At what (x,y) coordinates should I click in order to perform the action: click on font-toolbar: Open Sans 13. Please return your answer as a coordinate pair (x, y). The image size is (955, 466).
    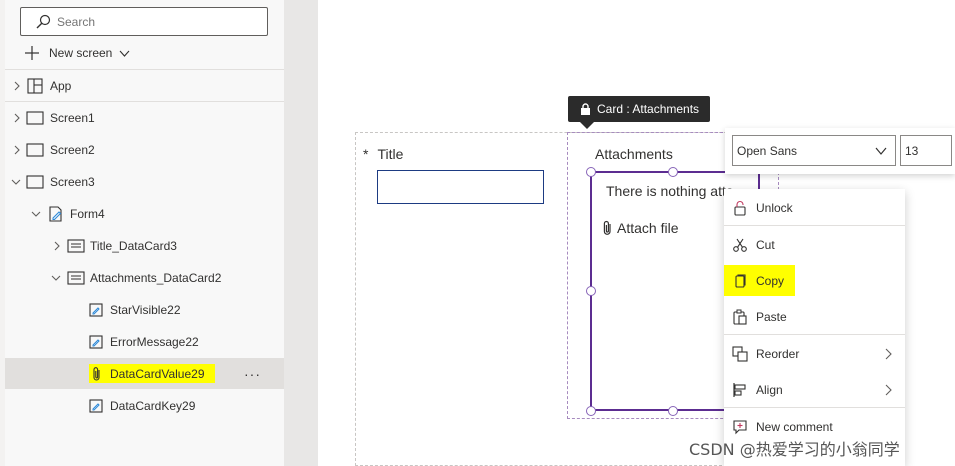
    Looking at the image, I should click on (840, 151).